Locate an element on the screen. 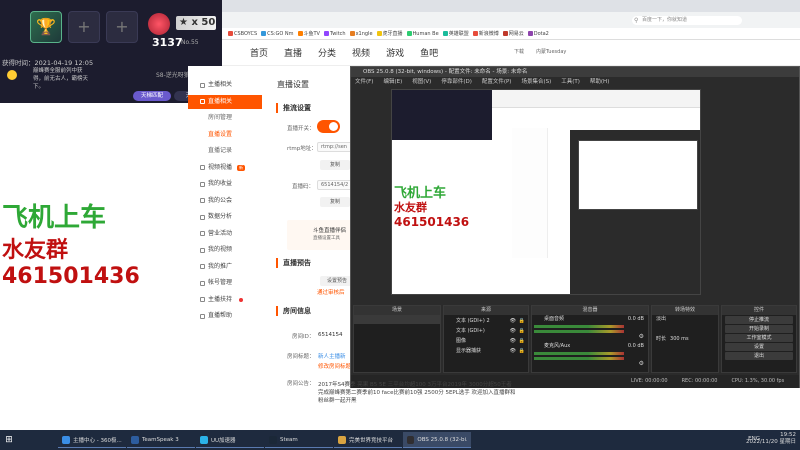 Image resolution: width=800 pixels, height=450 pixels. taskbar-app: Steam is located at coordinates (299, 440).